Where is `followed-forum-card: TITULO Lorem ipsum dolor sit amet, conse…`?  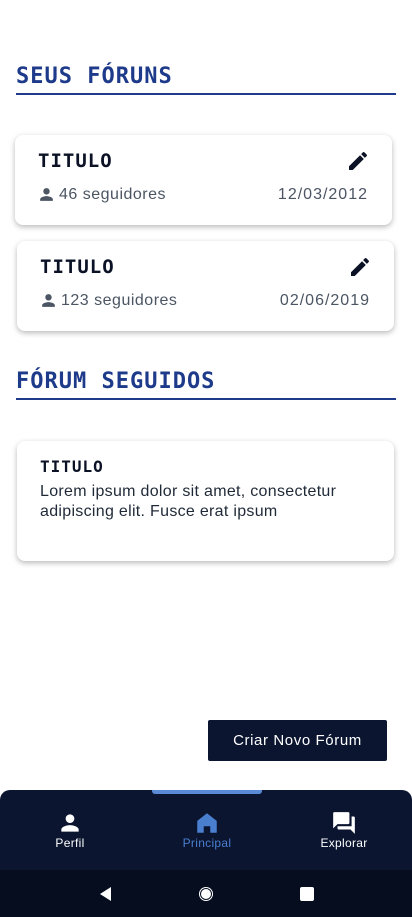
followed-forum-card: TITULO Lorem ipsum dolor sit amet, conse… is located at coordinates (205, 501).